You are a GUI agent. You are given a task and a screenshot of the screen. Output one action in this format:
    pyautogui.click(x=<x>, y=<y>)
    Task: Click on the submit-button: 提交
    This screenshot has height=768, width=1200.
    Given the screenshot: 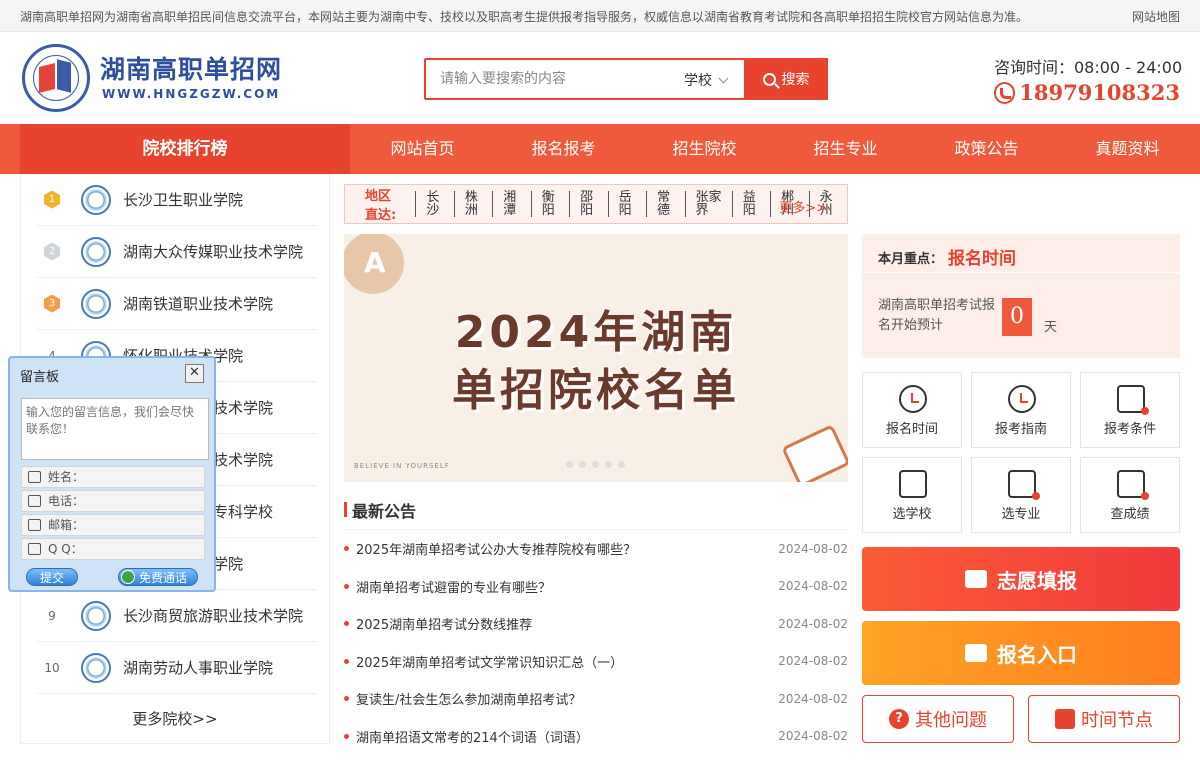 What is the action you would take?
    pyautogui.click(x=52, y=577)
    